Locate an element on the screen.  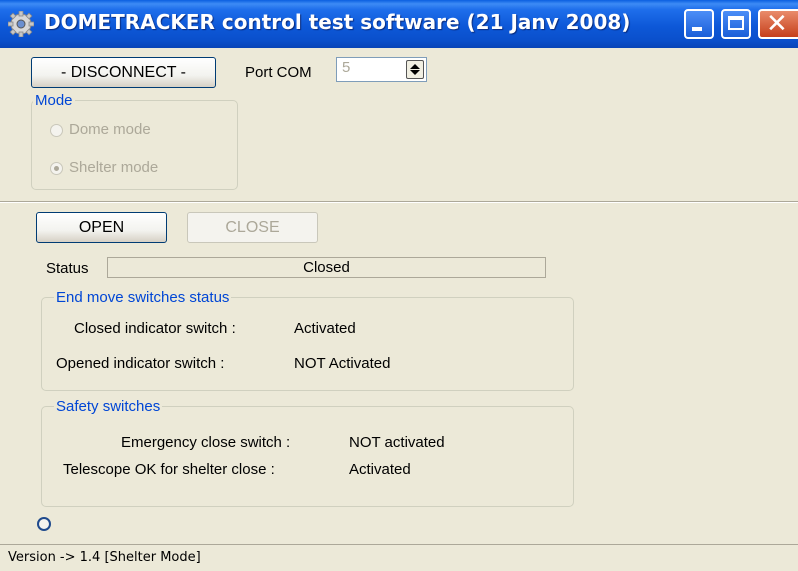
closed-indicator-label: Closed indicator switch : is located at coordinates (155, 328).